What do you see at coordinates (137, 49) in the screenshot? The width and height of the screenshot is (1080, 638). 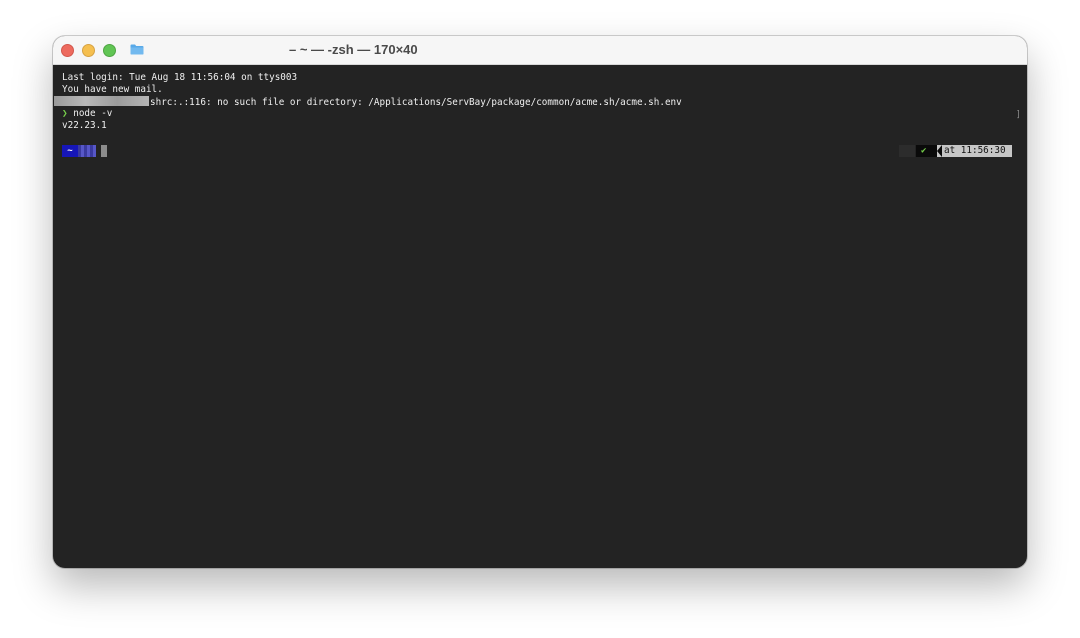 I see `folder-icon` at bounding box center [137, 49].